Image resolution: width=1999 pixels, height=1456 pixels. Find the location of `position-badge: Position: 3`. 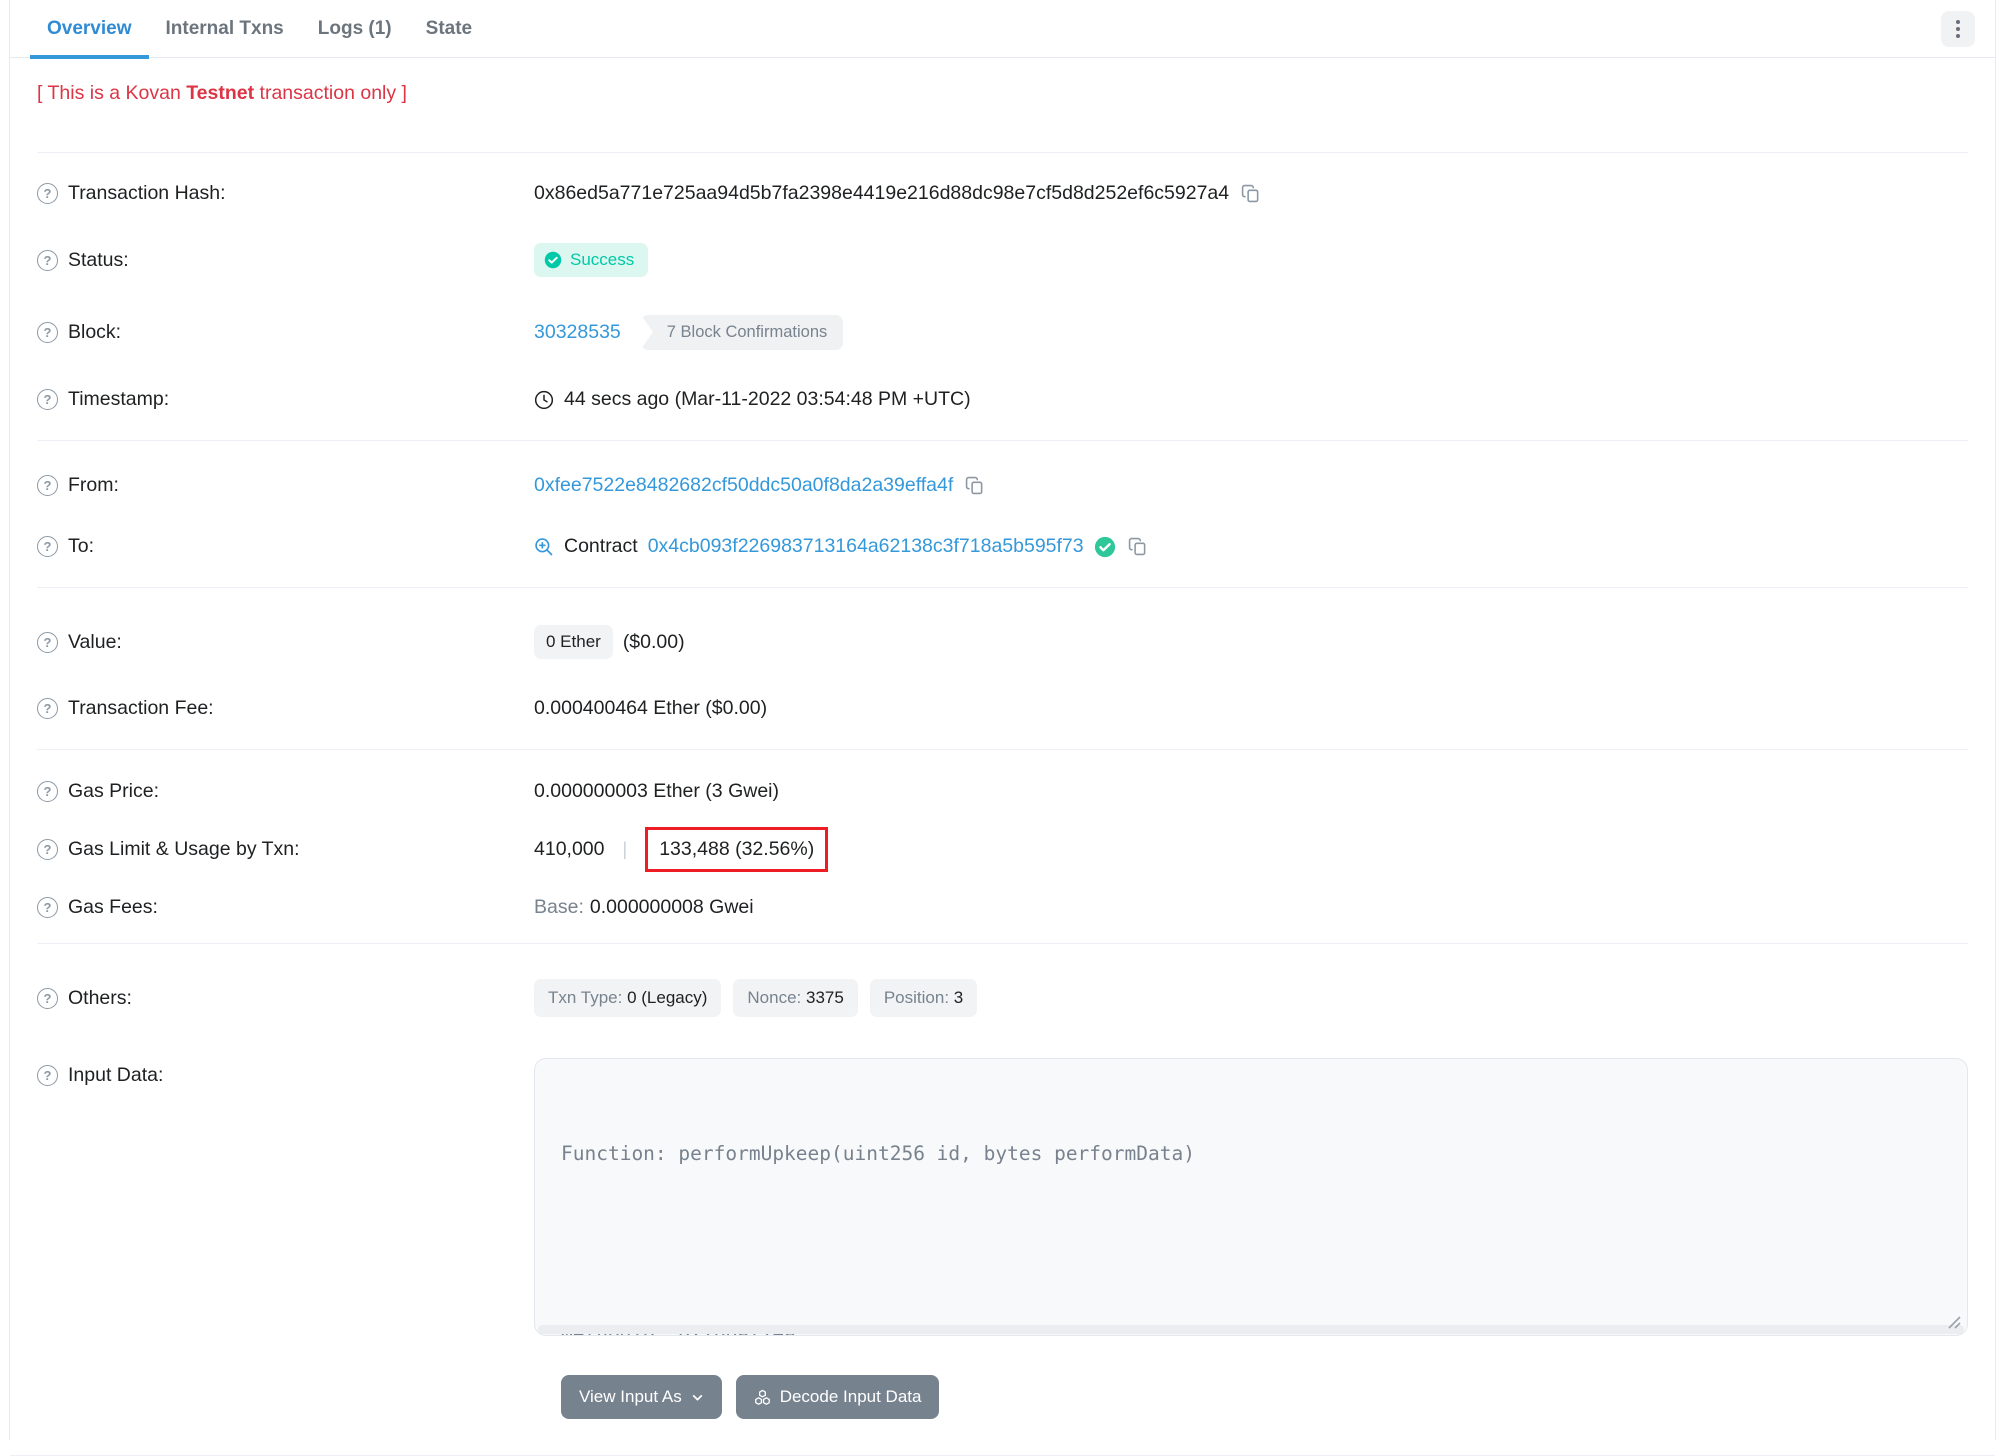

position-badge: Position: 3 is located at coordinates (923, 998).